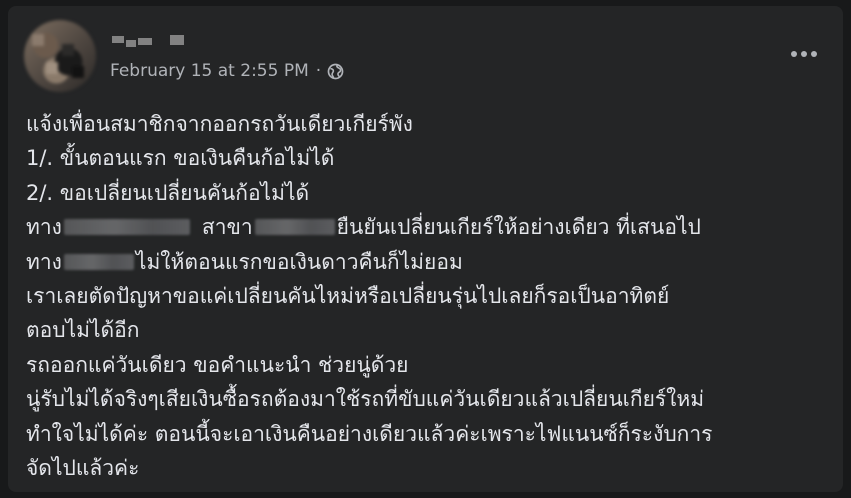  I want to click on more-options-button, so click(804, 54).